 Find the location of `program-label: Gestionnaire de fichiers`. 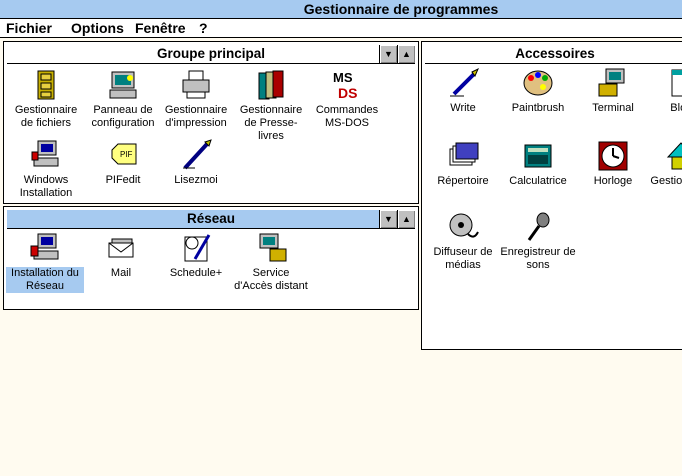

program-label: Gestionnaire de fichiers is located at coordinates (46, 116).